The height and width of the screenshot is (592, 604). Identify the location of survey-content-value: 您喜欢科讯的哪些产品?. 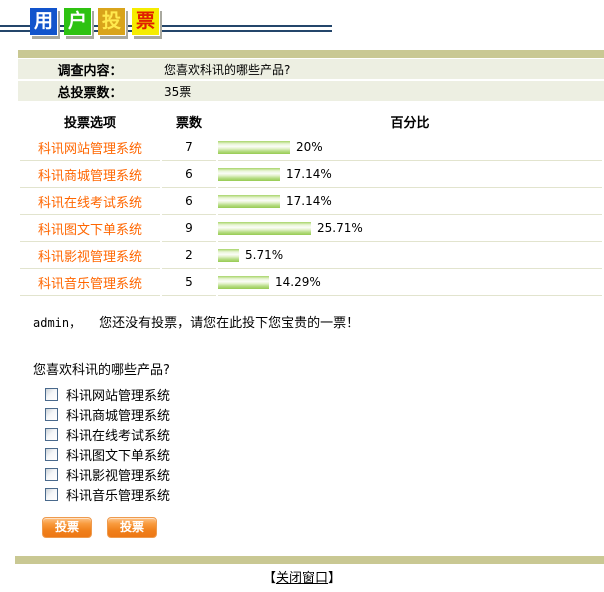
(227, 69).